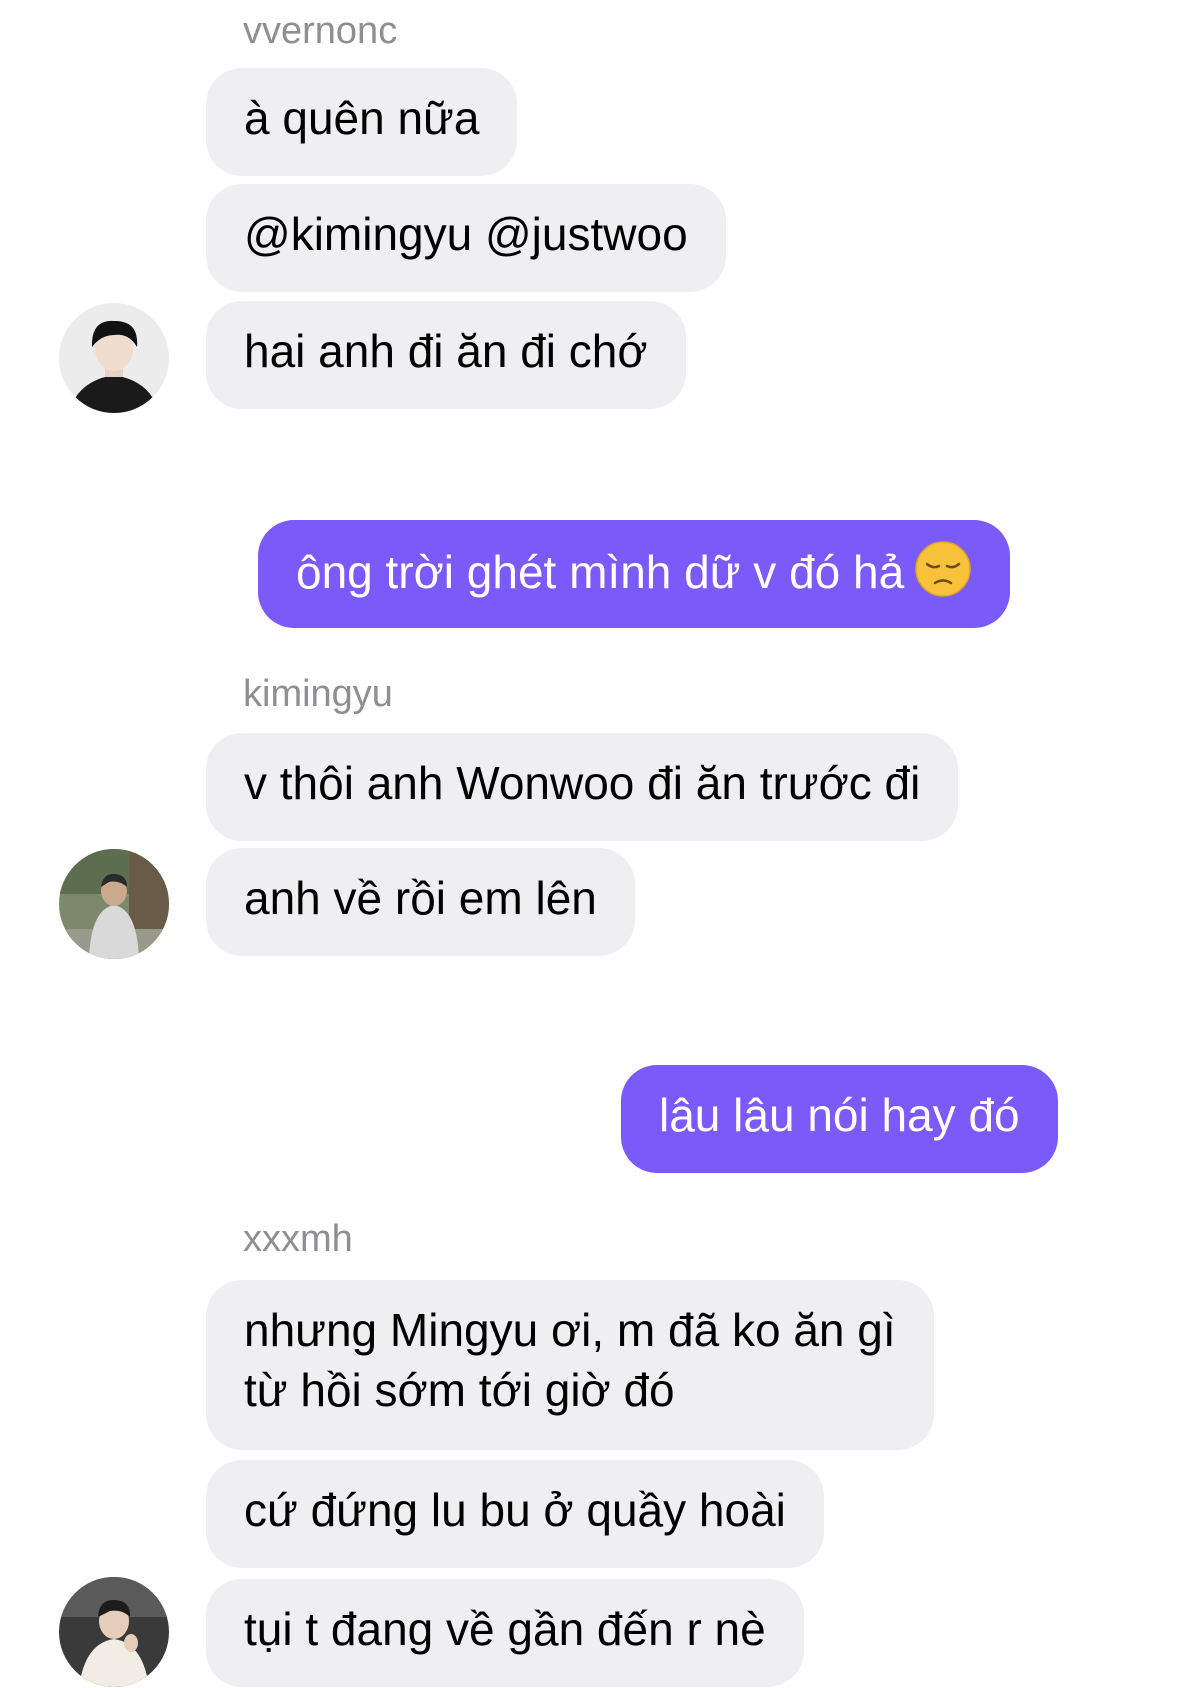  Describe the element at coordinates (446, 355) in the screenshot. I see `message-bubble: hai anh đi ăn đi chớ` at that location.